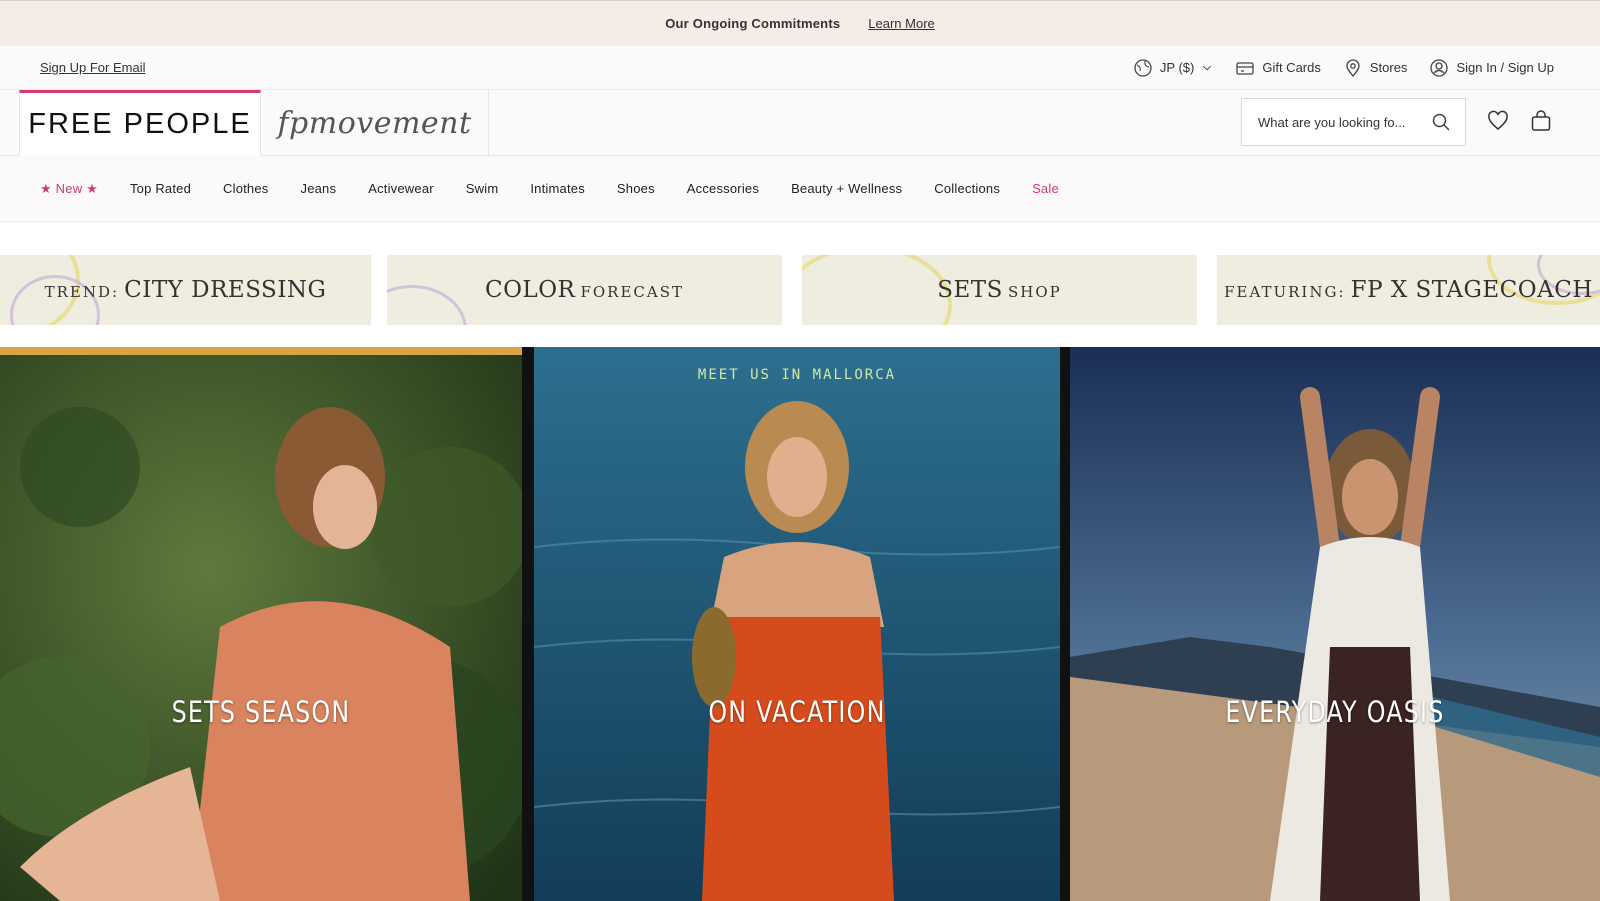 The image size is (1600, 901). Describe the element at coordinates (1505, 67) in the screenshot. I see `account-label: Sign In / Sign Up` at that location.